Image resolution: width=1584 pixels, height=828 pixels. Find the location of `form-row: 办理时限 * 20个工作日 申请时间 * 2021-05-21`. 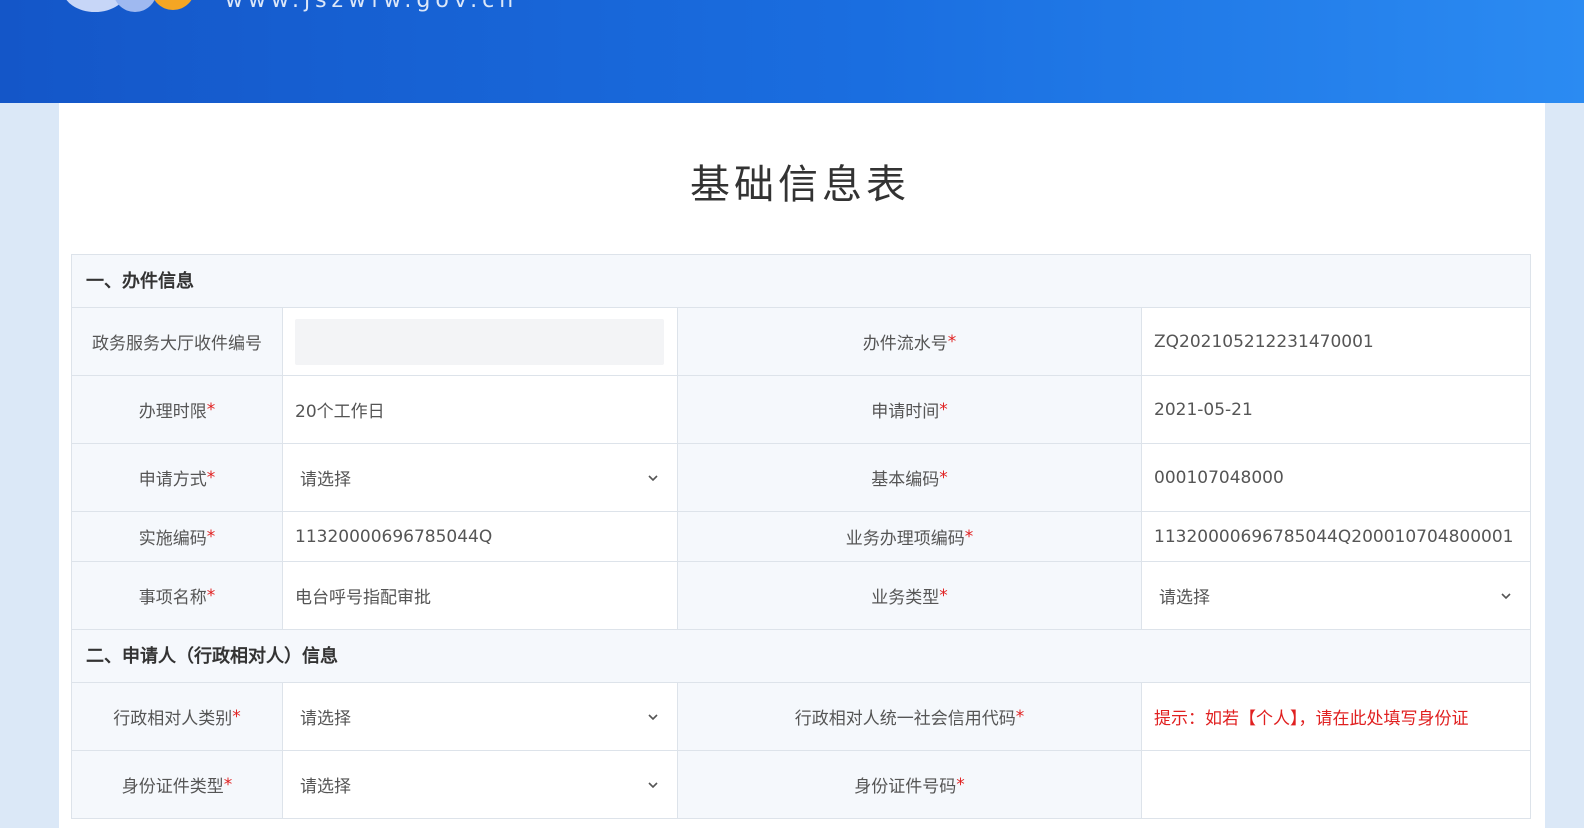

form-row: 办理时限 * 20个工作日 申请时间 * 2021-05-21 is located at coordinates (801, 410).